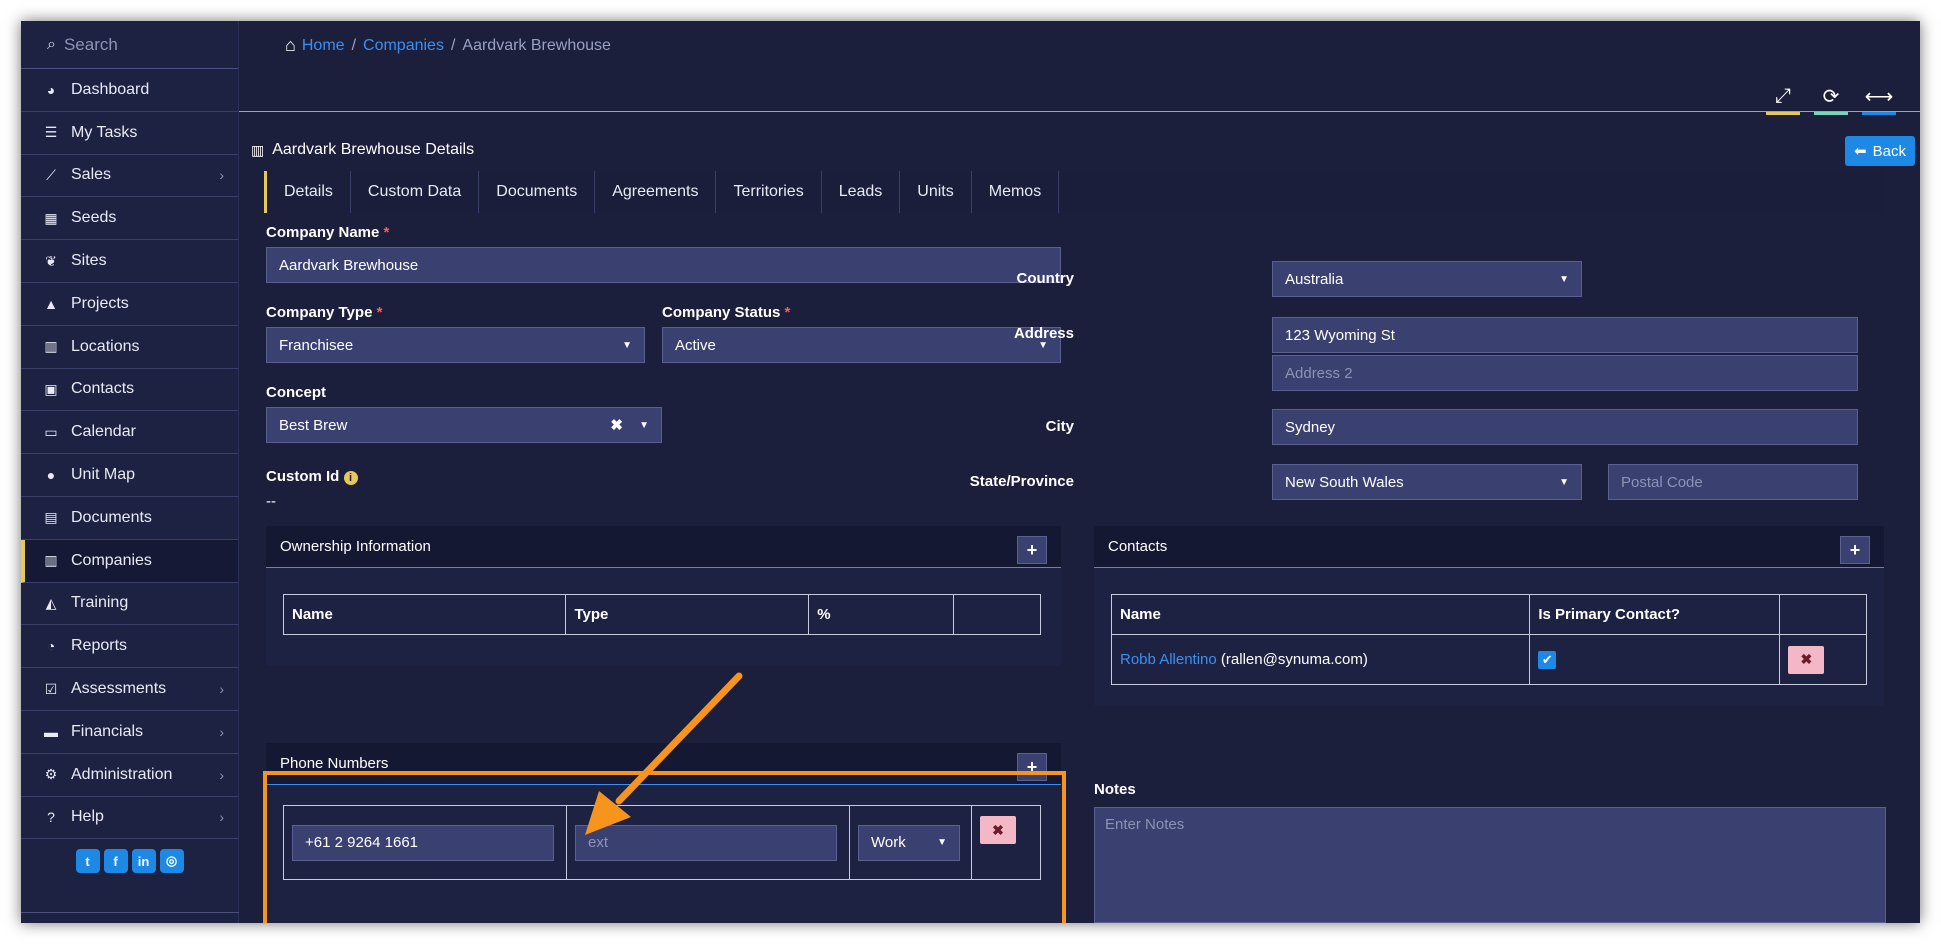 This screenshot has height=945, width=1941. Describe the element at coordinates (355, 546) in the screenshot. I see `ownership-title: Ownership Information` at that location.